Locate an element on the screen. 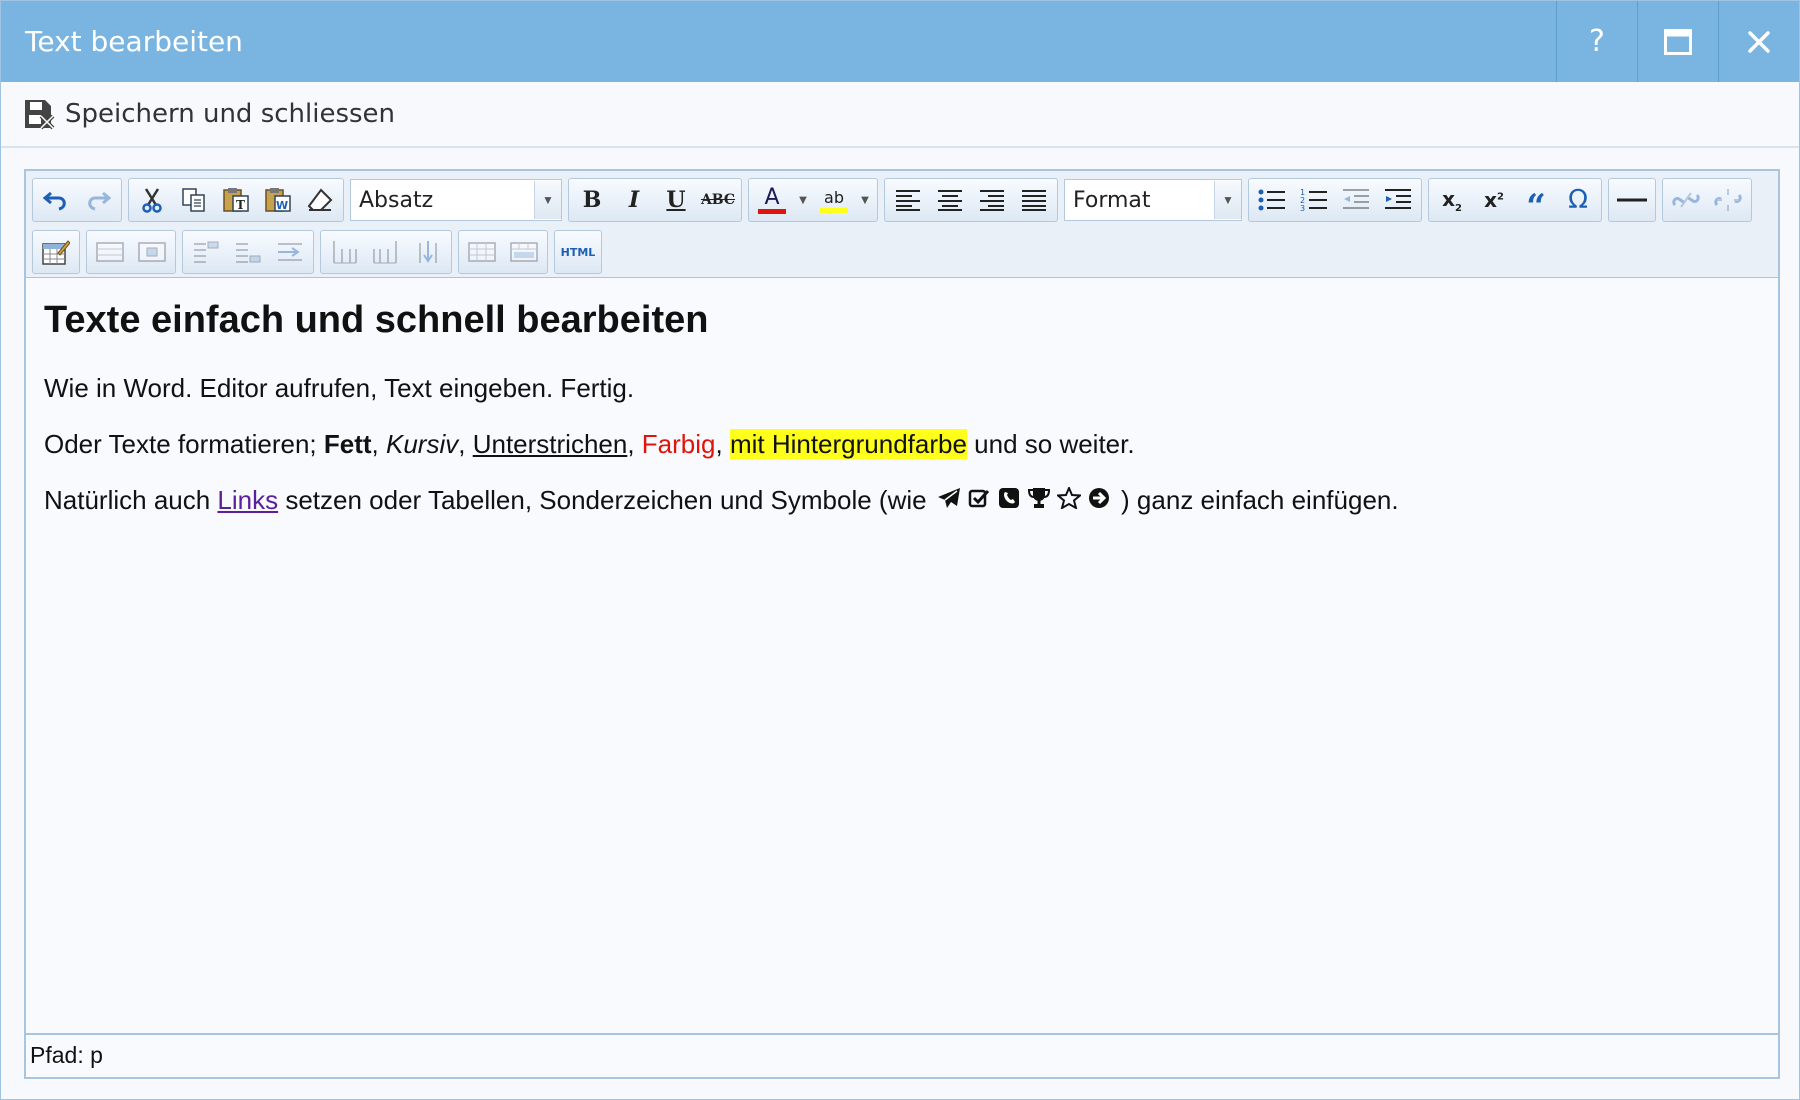 The height and width of the screenshot is (1100, 1800). remove-format-button is located at coordinates (320, 200).